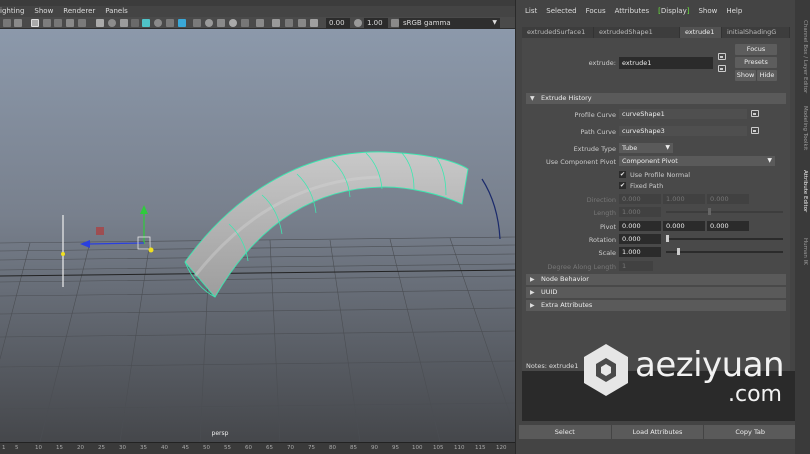 The image size is (810, 454). Describe the element at coordinates (531, 12) in the screenshot. I see `menu-list: List` at that location.